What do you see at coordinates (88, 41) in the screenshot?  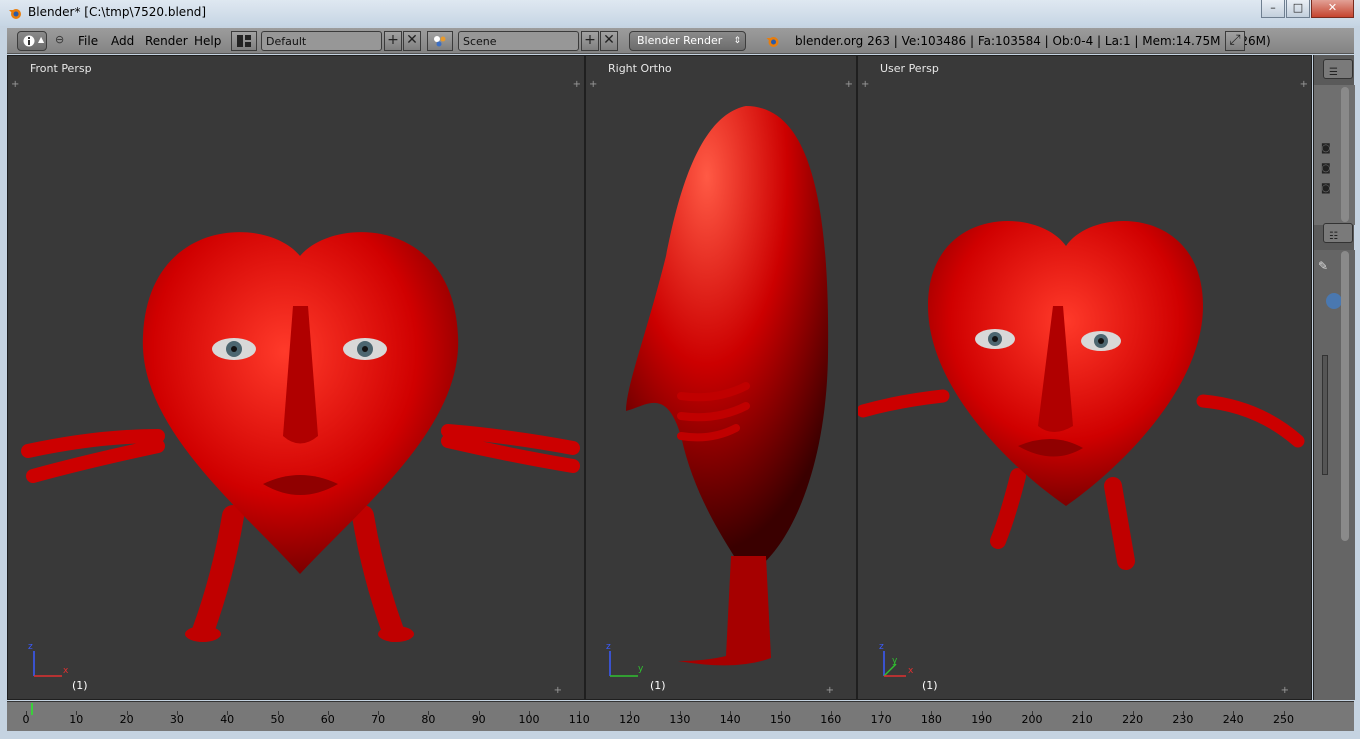 I see `menu-file: File` at bounding box center [88, 41].